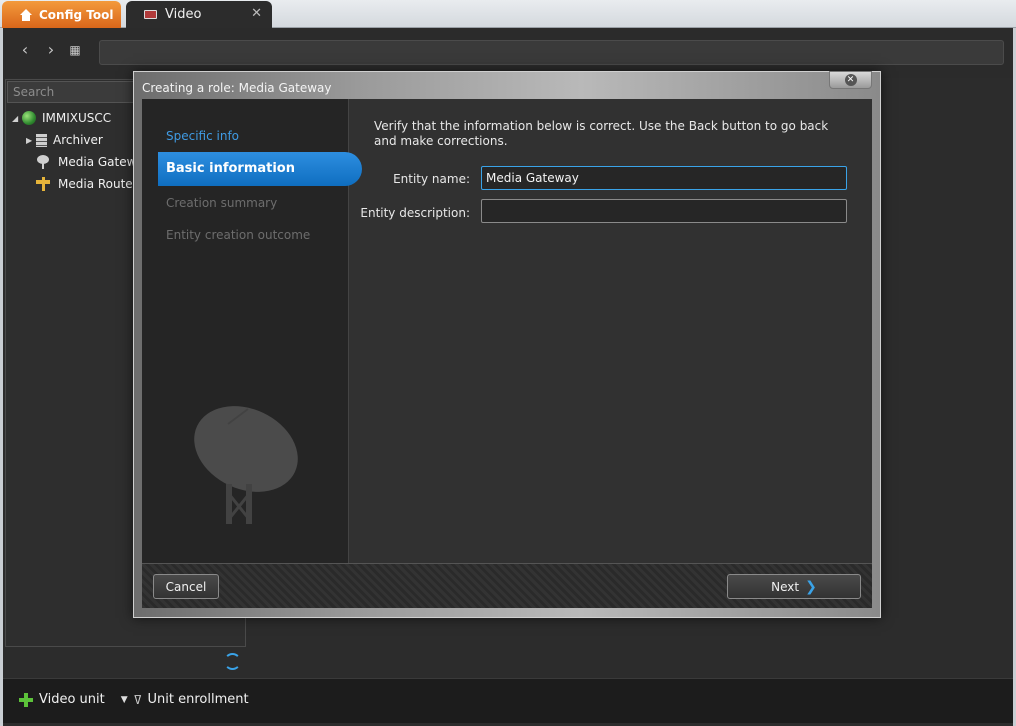 This screenshot has height=726, width=1016. I want to click on home-icon, so click(26, 14).